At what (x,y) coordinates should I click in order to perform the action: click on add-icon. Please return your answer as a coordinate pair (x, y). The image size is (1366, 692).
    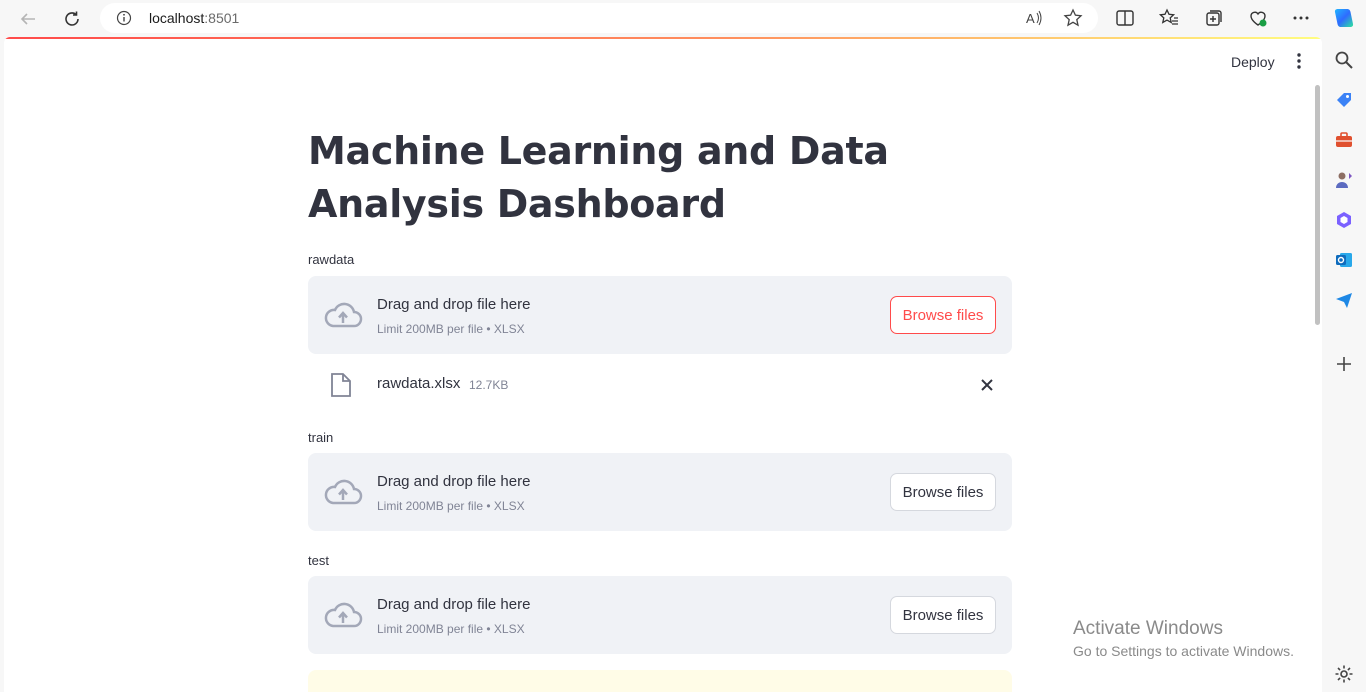
    Looking at the image, I should click on (1344, 364).